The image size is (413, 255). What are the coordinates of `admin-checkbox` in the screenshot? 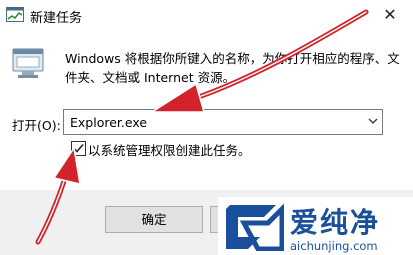 It's located at (78, 148).